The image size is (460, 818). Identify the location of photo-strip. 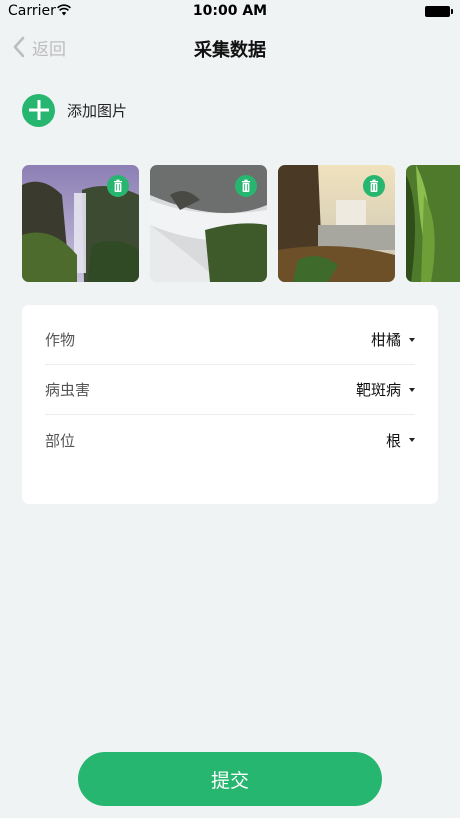
(241, 224).